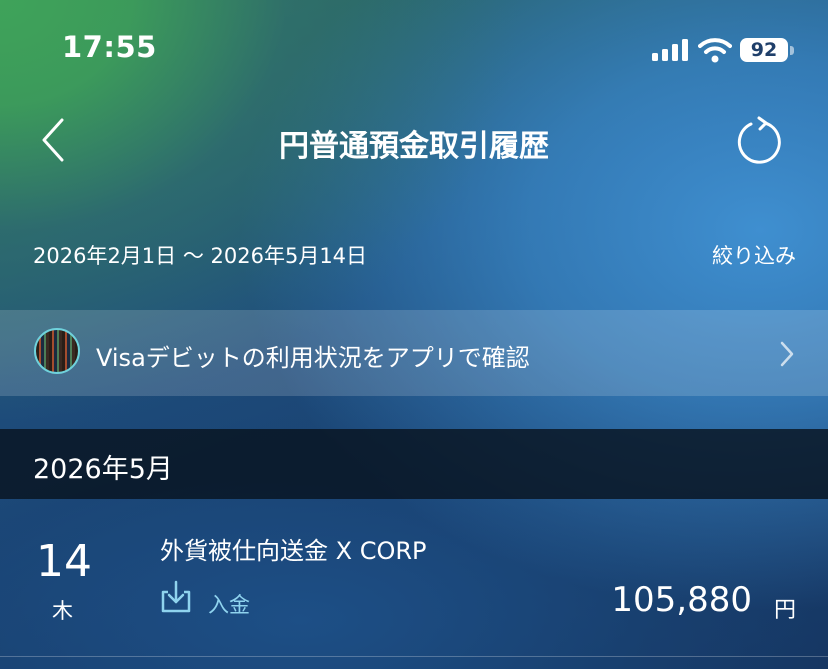 Image resolution: width=828 pixels, height=669 pixels. What do you see at coordinates (293, 548) in the screenshot?
I see `transaction-description: 外貨被仕向送金 X CORP` at bounding box center [293, 548].